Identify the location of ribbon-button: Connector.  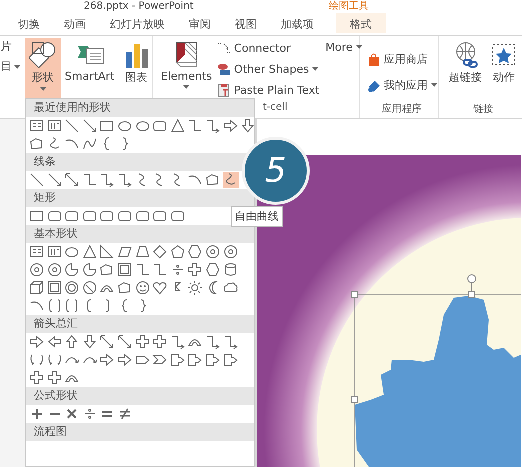
(268, 48).